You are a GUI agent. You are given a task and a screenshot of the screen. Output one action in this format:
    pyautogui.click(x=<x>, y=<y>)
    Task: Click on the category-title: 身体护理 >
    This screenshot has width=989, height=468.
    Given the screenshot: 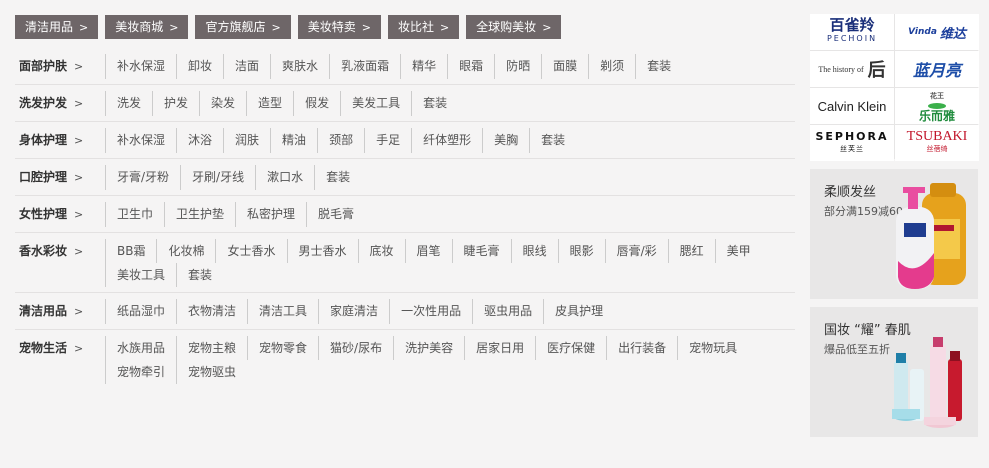 What is the action you would take?
    pyautogui.click(x=60, y=140)
    